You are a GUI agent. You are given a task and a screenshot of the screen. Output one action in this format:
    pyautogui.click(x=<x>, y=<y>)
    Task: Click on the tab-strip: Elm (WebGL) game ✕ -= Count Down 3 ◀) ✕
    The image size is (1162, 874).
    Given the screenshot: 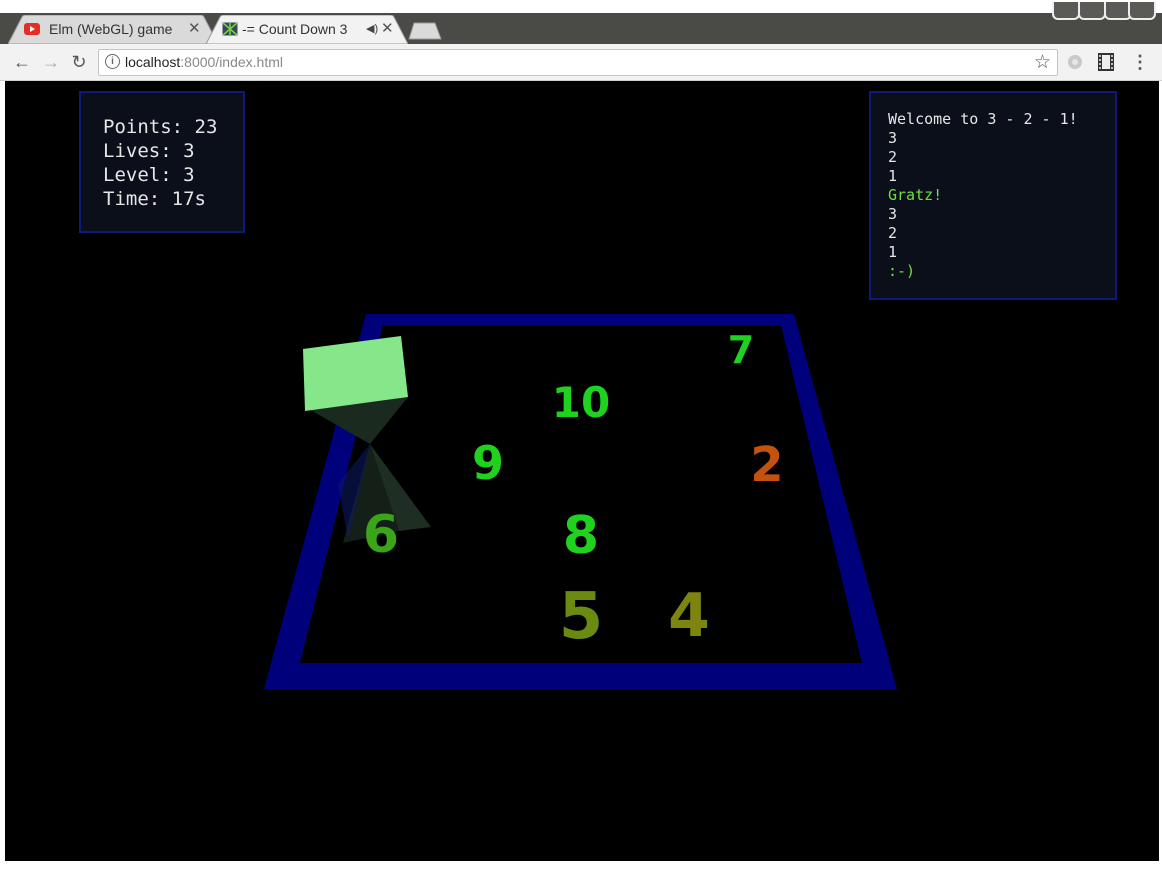 What is the action you would take?
    pyautogui.click(x=581, y=22)
    